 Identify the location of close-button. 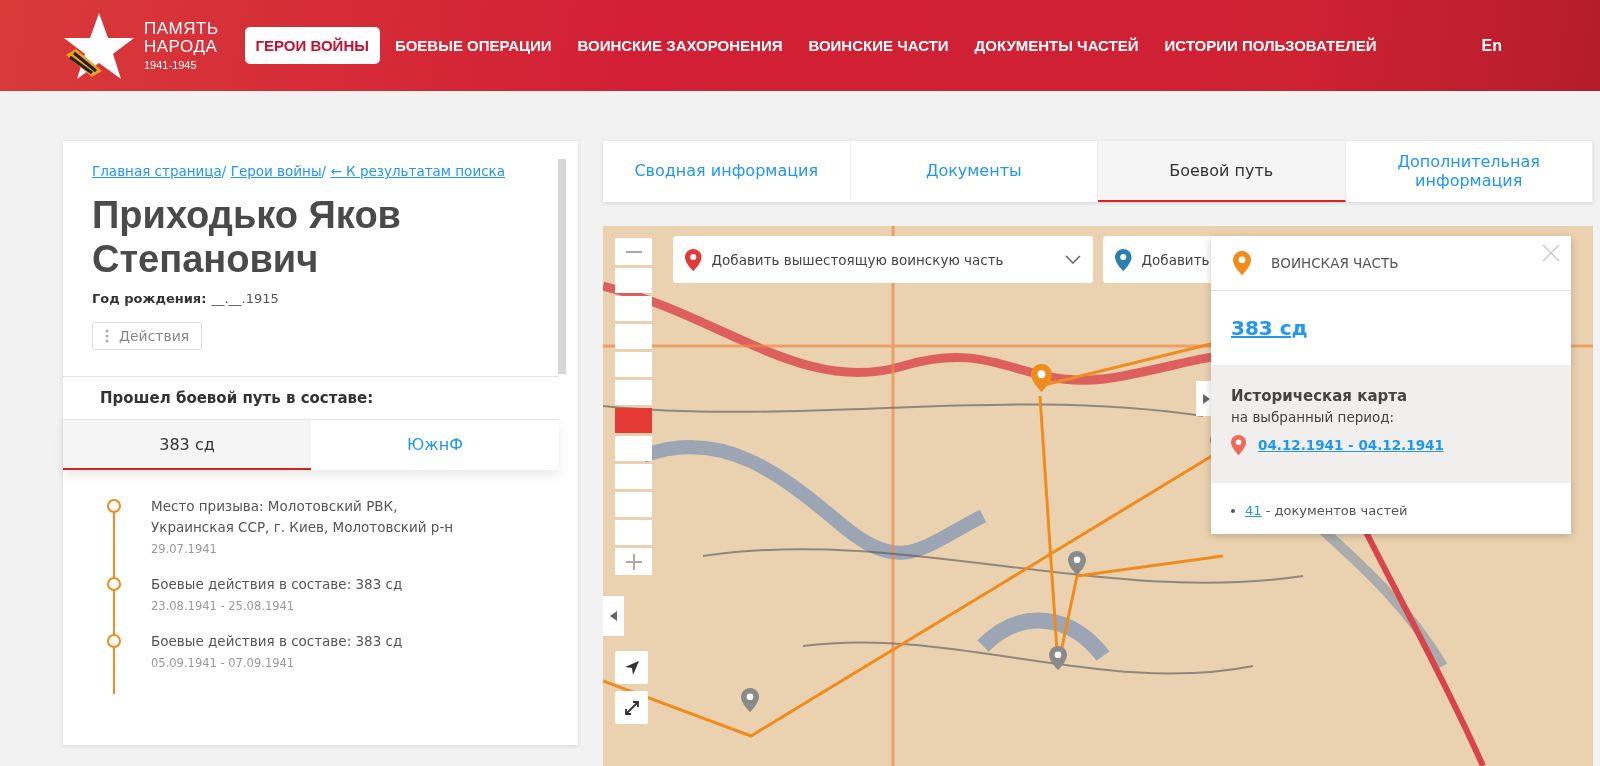
(1551, 254).